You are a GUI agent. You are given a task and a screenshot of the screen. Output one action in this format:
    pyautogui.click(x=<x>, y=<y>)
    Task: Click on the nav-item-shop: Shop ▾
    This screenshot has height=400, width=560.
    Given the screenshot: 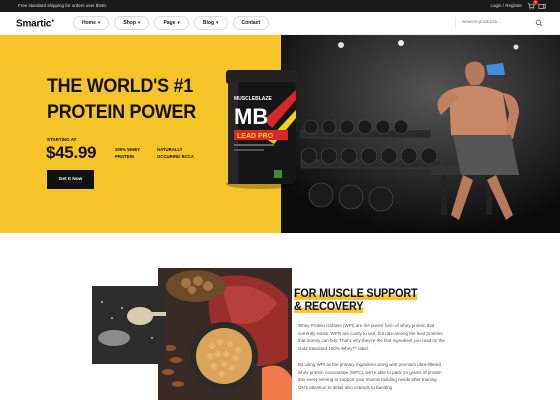 What is the action you would take?
    pyautogui.click(x=132, y=23)
    